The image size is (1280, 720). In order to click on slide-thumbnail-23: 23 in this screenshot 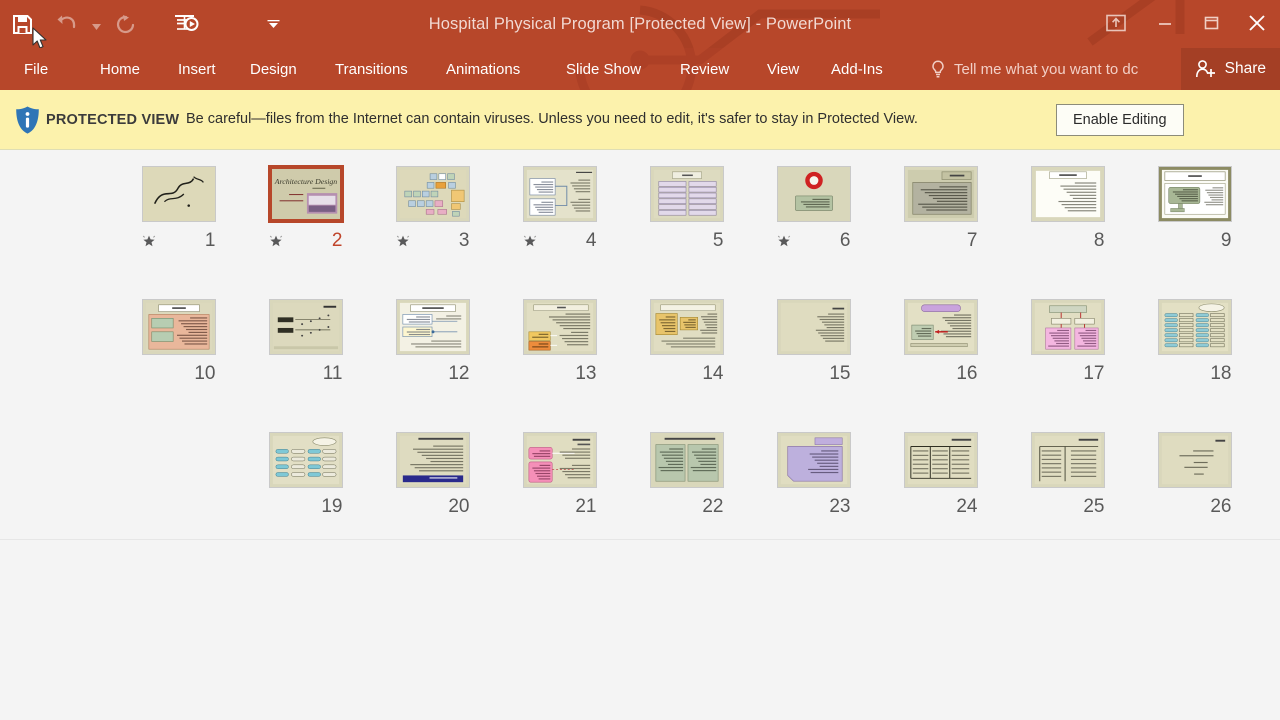, I will do `click(813, 498)`.